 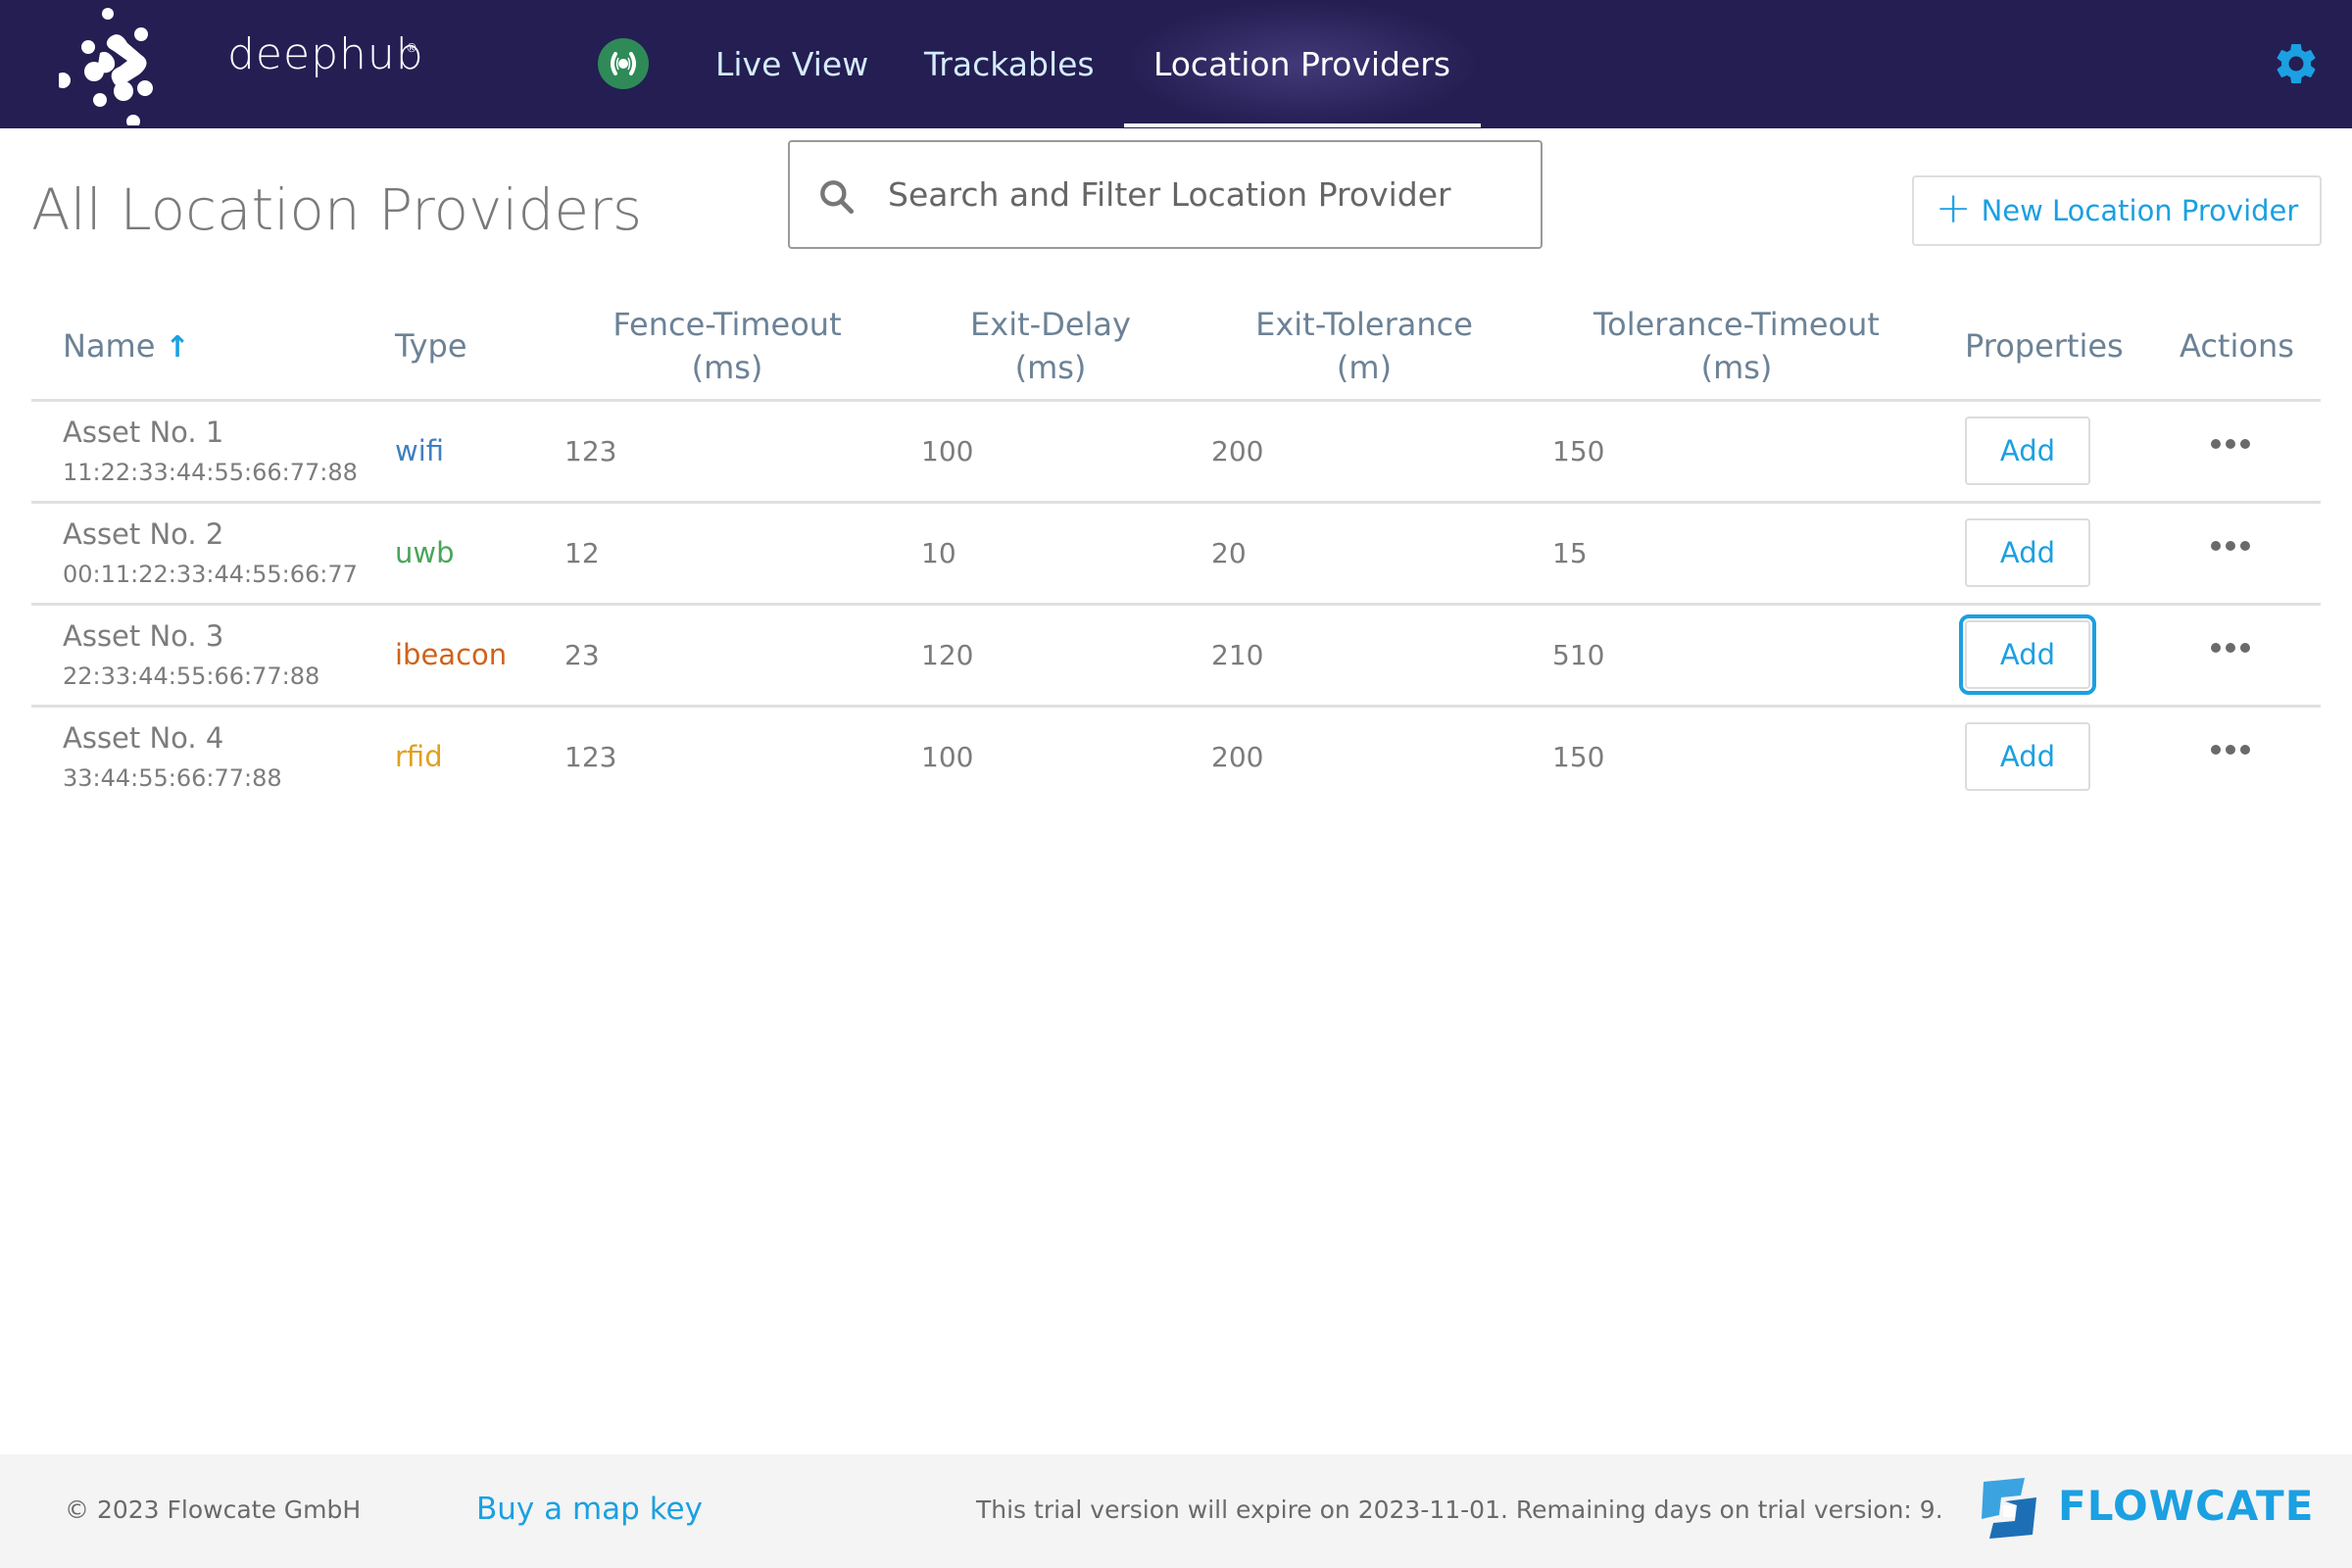 What do you see at coordinates (2296, 63) in the screenshot?
I see `gear-icon` at bounding box center [2296, 63].